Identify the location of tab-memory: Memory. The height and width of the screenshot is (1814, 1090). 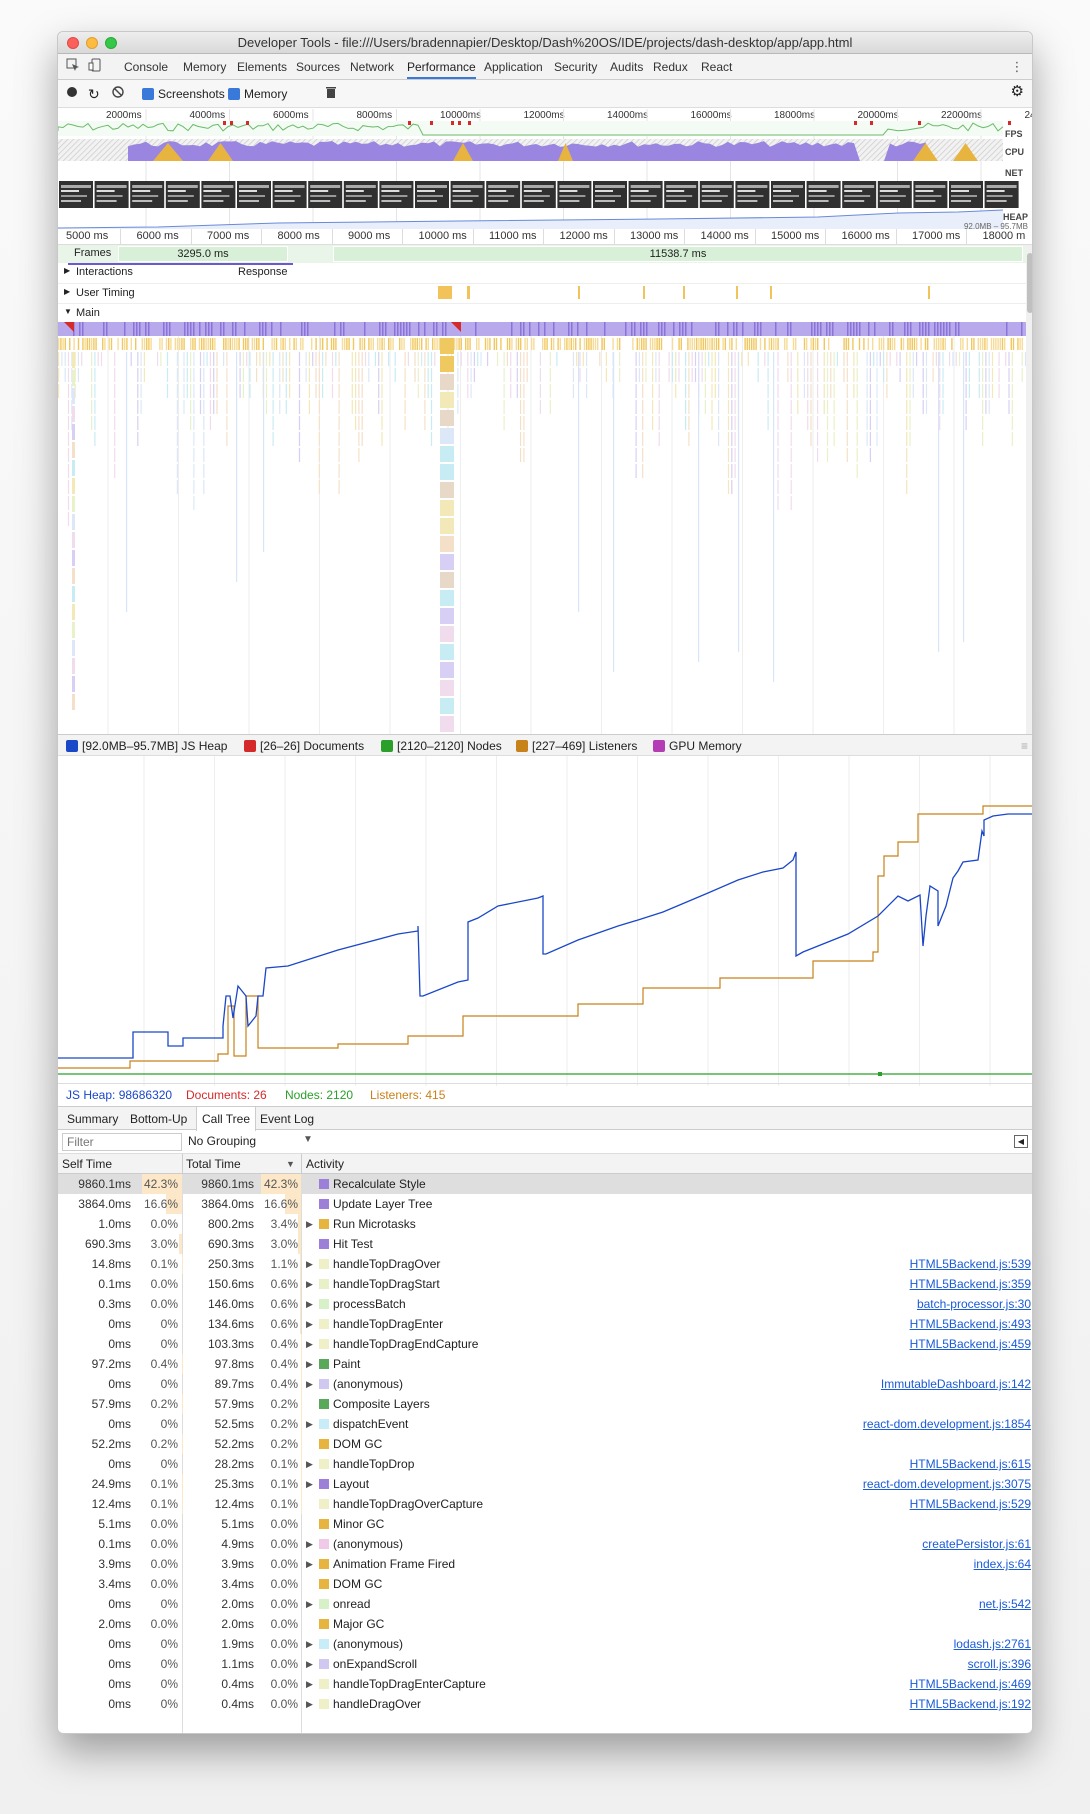
(204, 66).